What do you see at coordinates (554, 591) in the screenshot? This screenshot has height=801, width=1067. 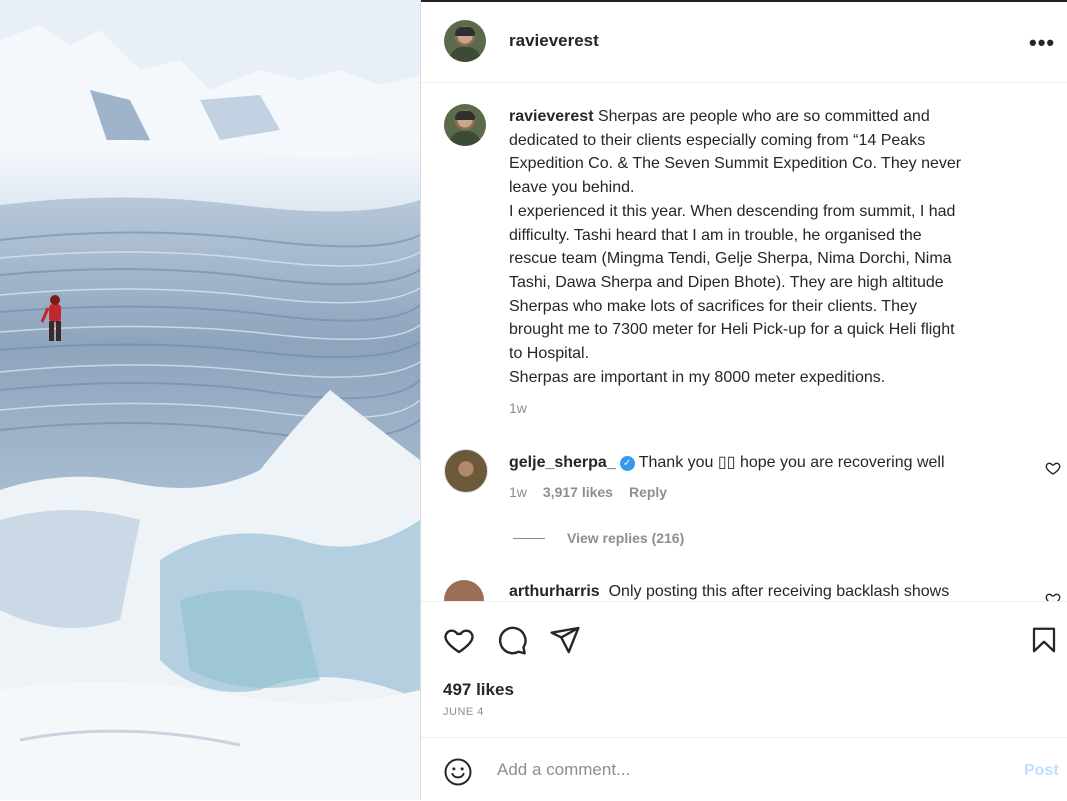 I see `comment-username-2: arthurharris` at bounding box center [554, 591].